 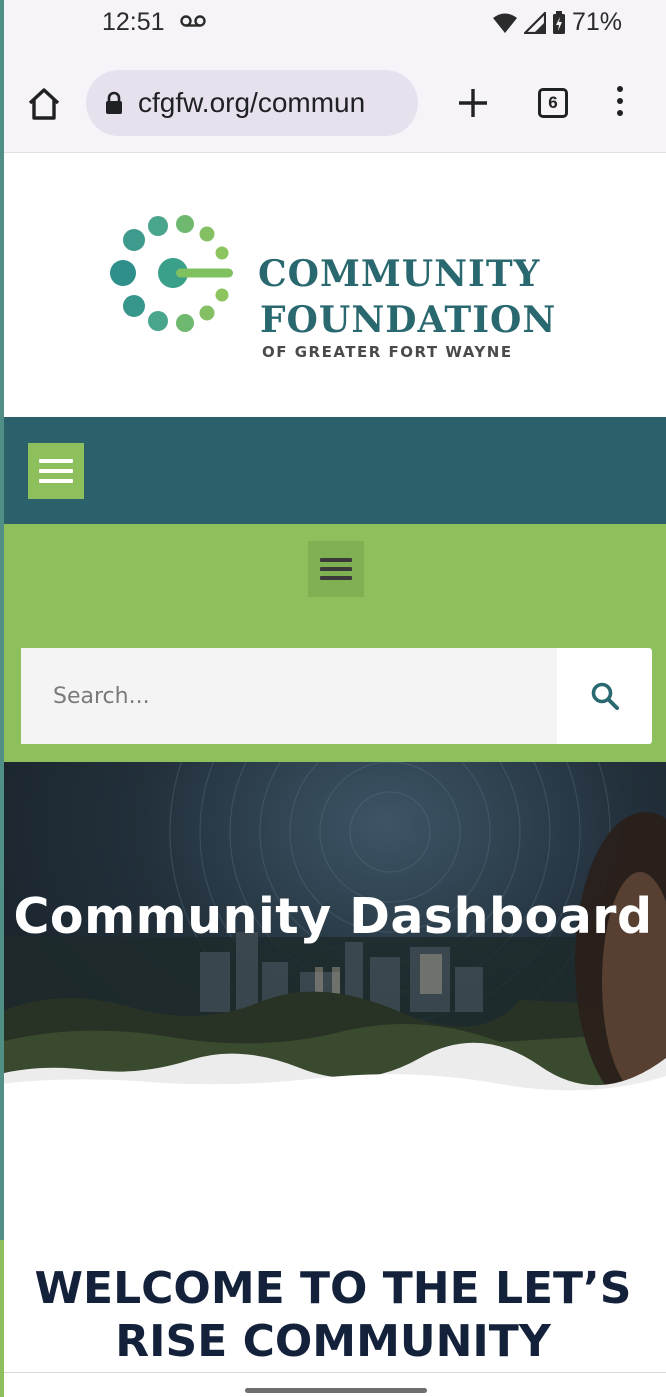 I want to click on home-icon, so click(x=44, y=104).